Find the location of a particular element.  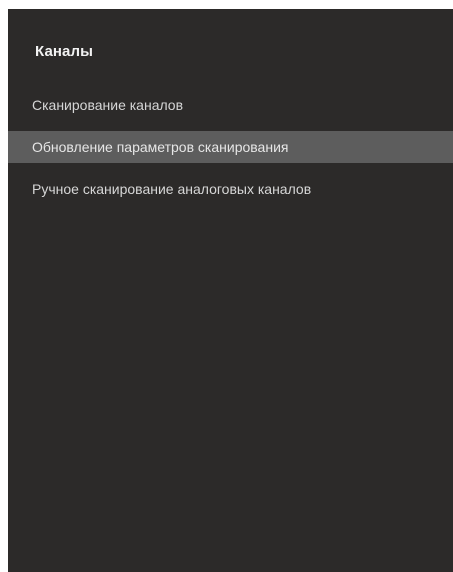

menu-item-update-scan-parameters: Обновление параметров сканирования is located at coordinates (230, 147).